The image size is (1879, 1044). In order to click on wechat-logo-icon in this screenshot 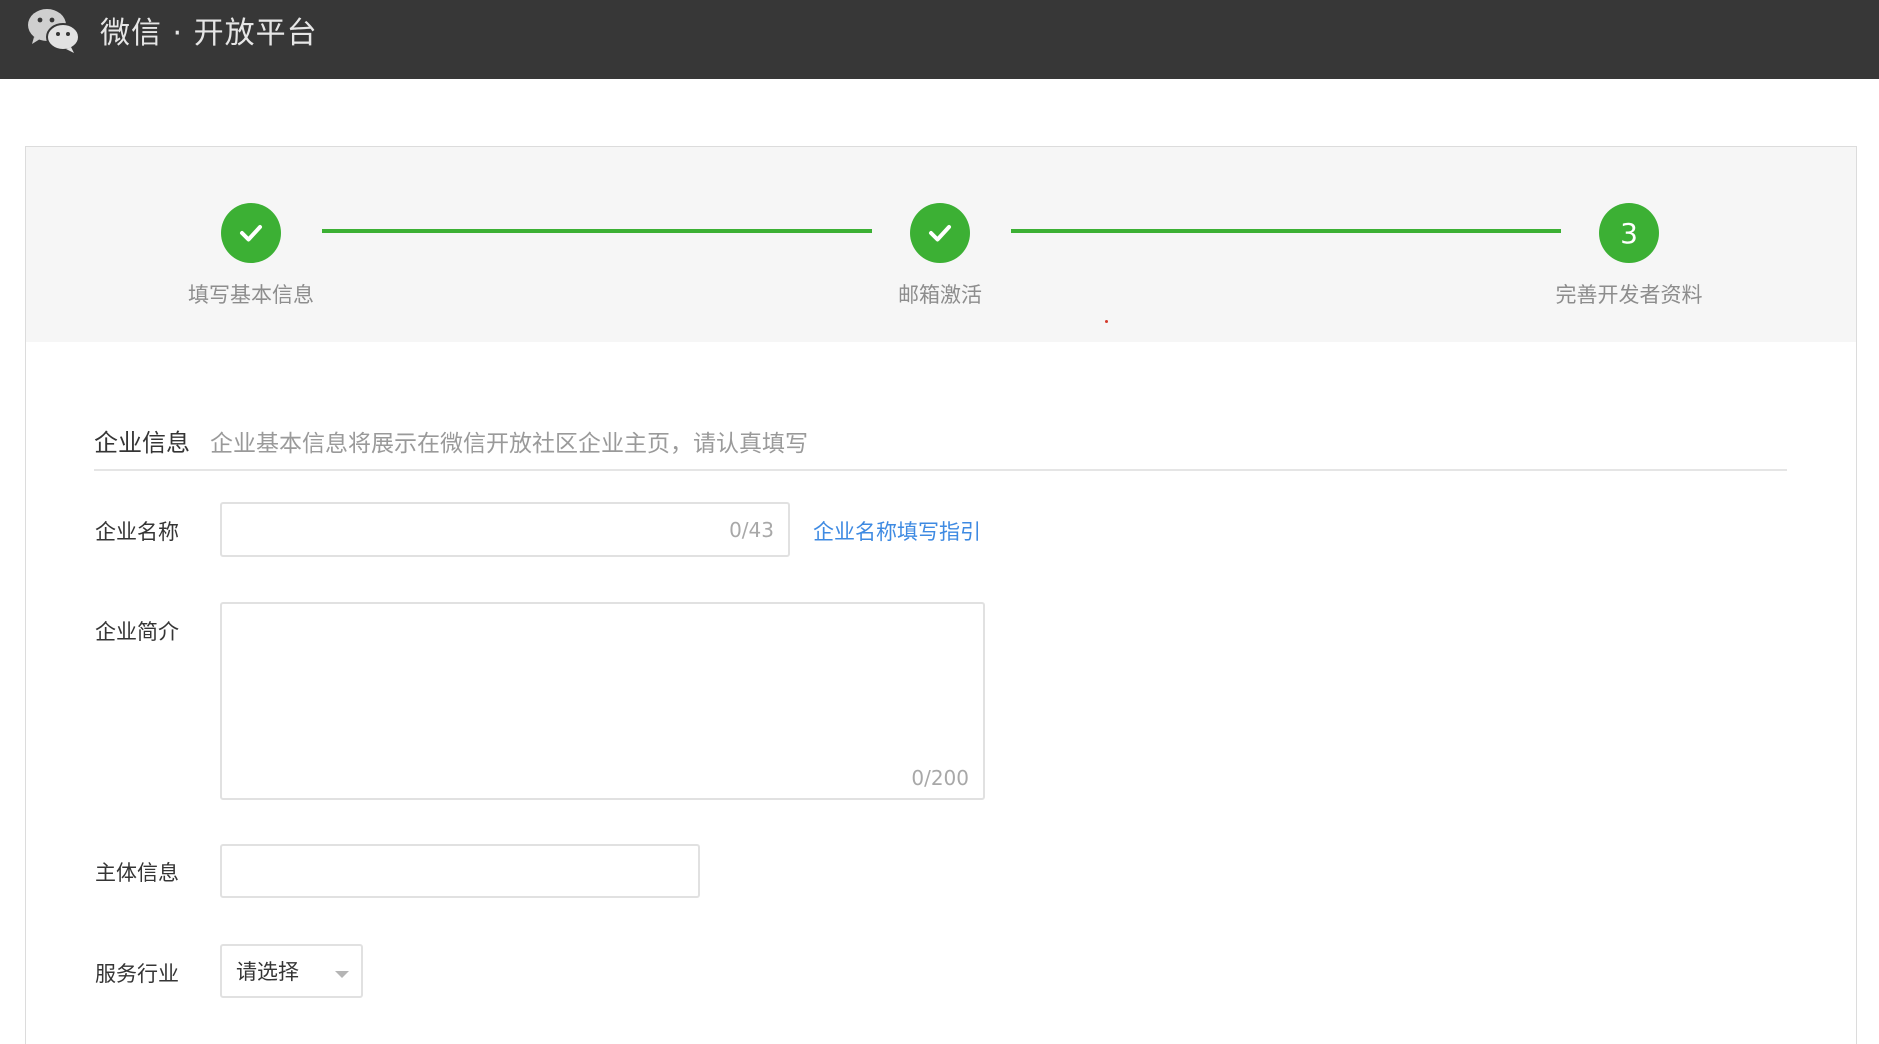, I will do `click(54, 31)`.